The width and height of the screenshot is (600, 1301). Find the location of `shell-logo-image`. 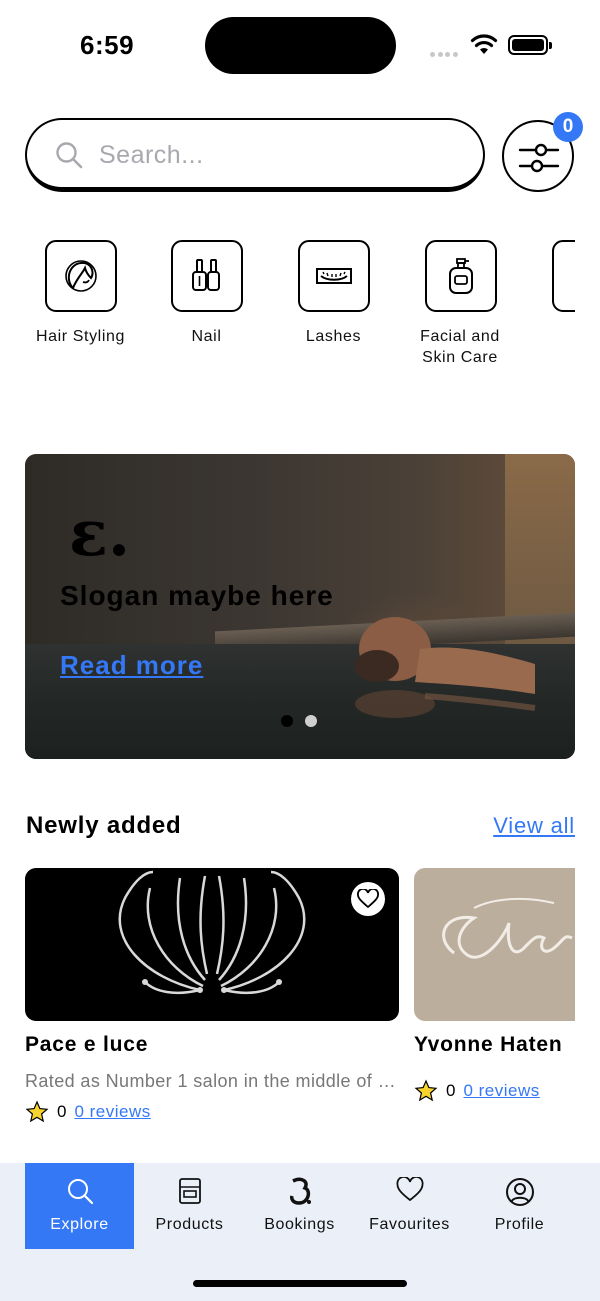

shell-logo-image is located at coordinates (212, 932).